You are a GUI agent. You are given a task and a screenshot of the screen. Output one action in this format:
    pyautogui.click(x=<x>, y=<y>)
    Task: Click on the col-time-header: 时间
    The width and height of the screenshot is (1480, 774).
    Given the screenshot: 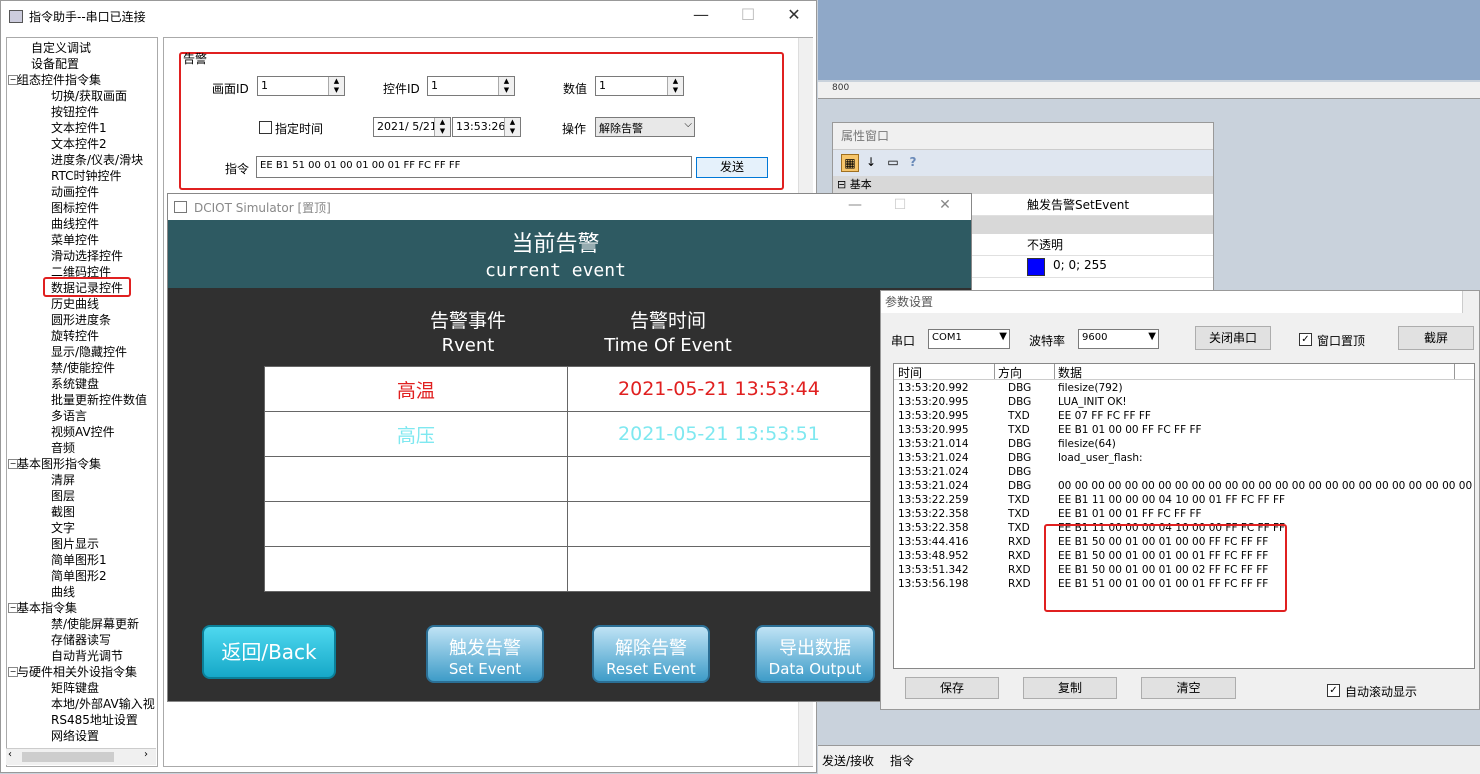 What is the action you would take?
    pyautogui.click(x=910, y=372)
    